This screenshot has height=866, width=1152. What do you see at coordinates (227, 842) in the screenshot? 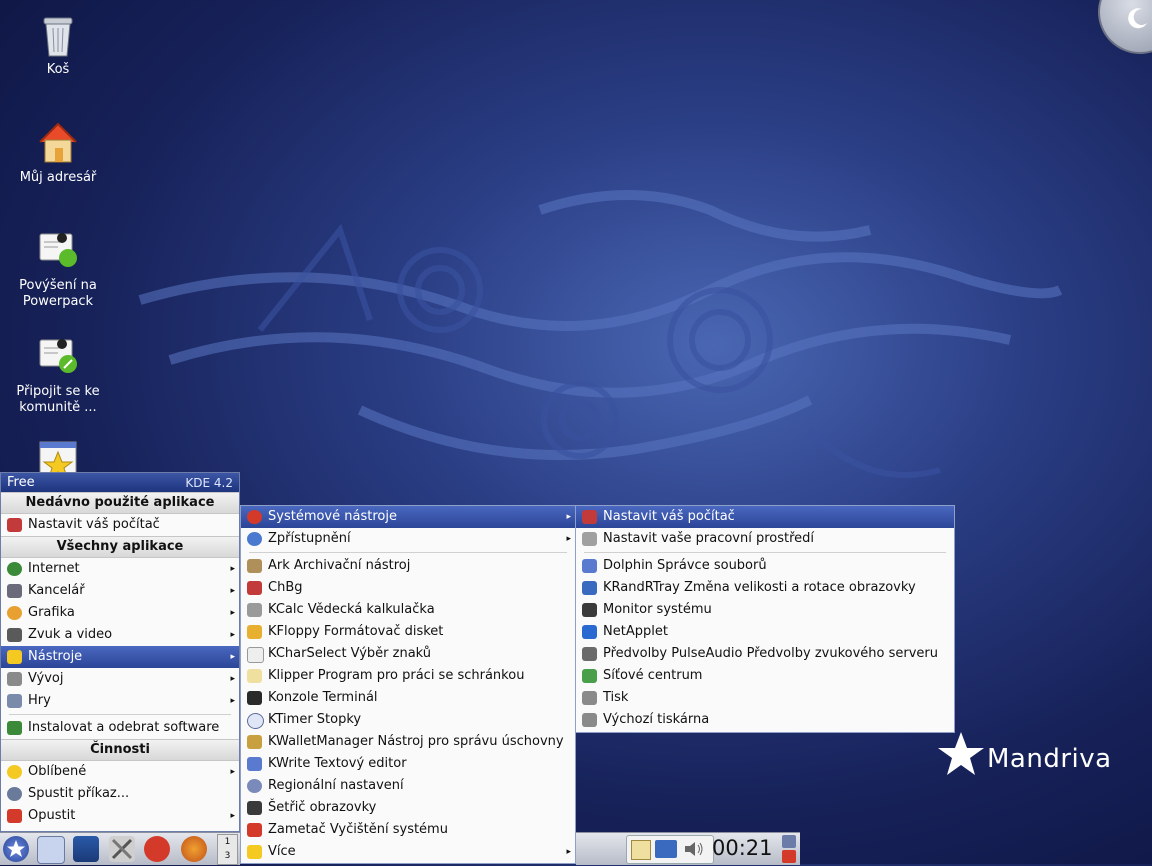
I see `pager-desktop-1: 1` at bounding box center [227, 842].